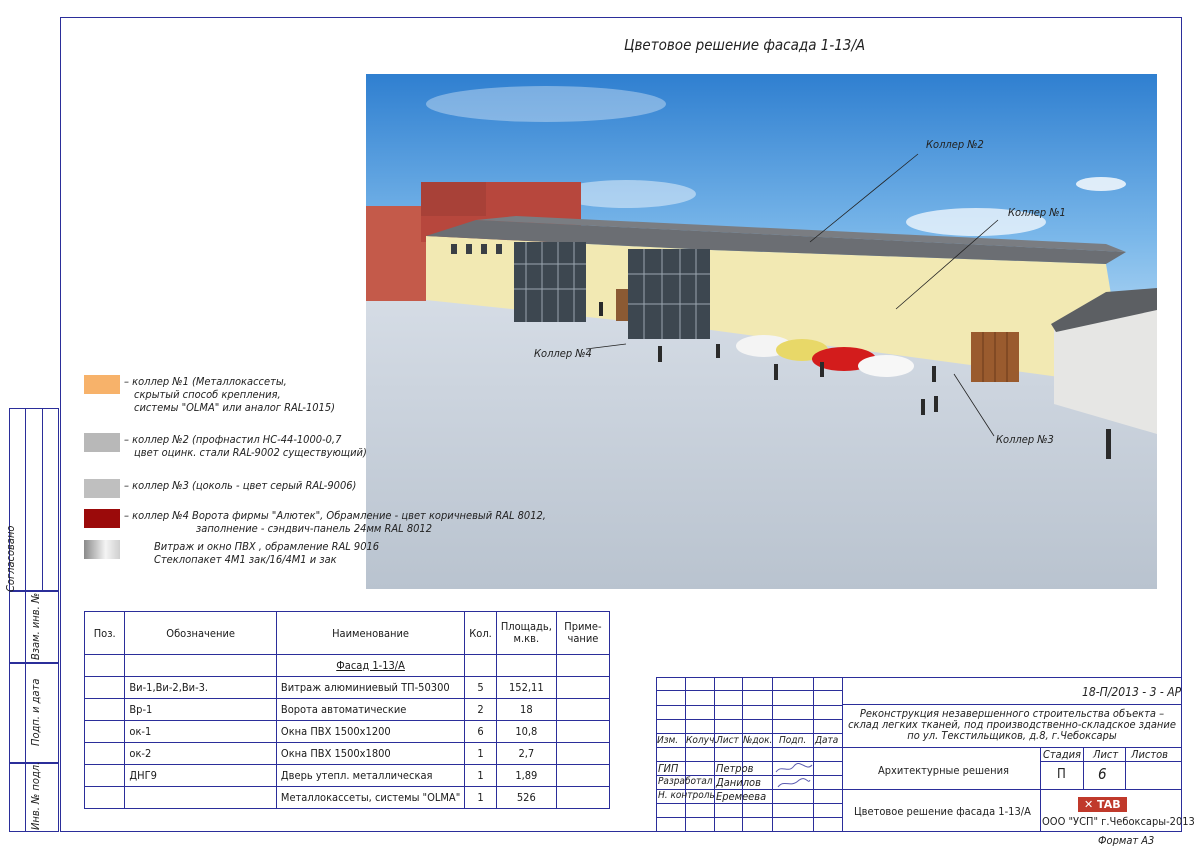 The height and width of the screenshot is (850, 1200). I want to click on name-control: Еремеева, so click(741, 796).